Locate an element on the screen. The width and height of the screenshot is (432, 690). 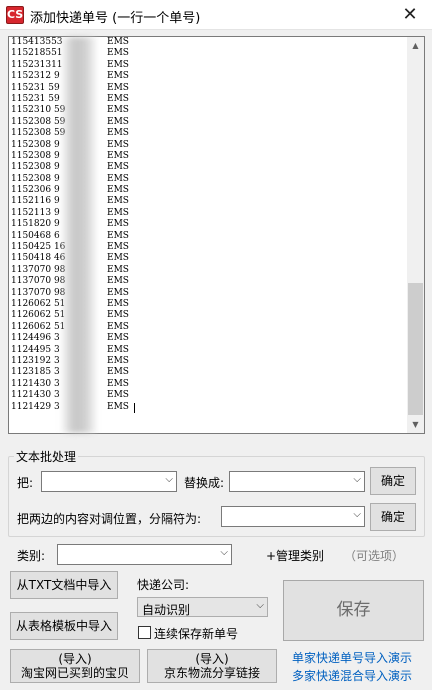
continuous-save-label: 连续保存新单号 is located at coordinates (196, 633).